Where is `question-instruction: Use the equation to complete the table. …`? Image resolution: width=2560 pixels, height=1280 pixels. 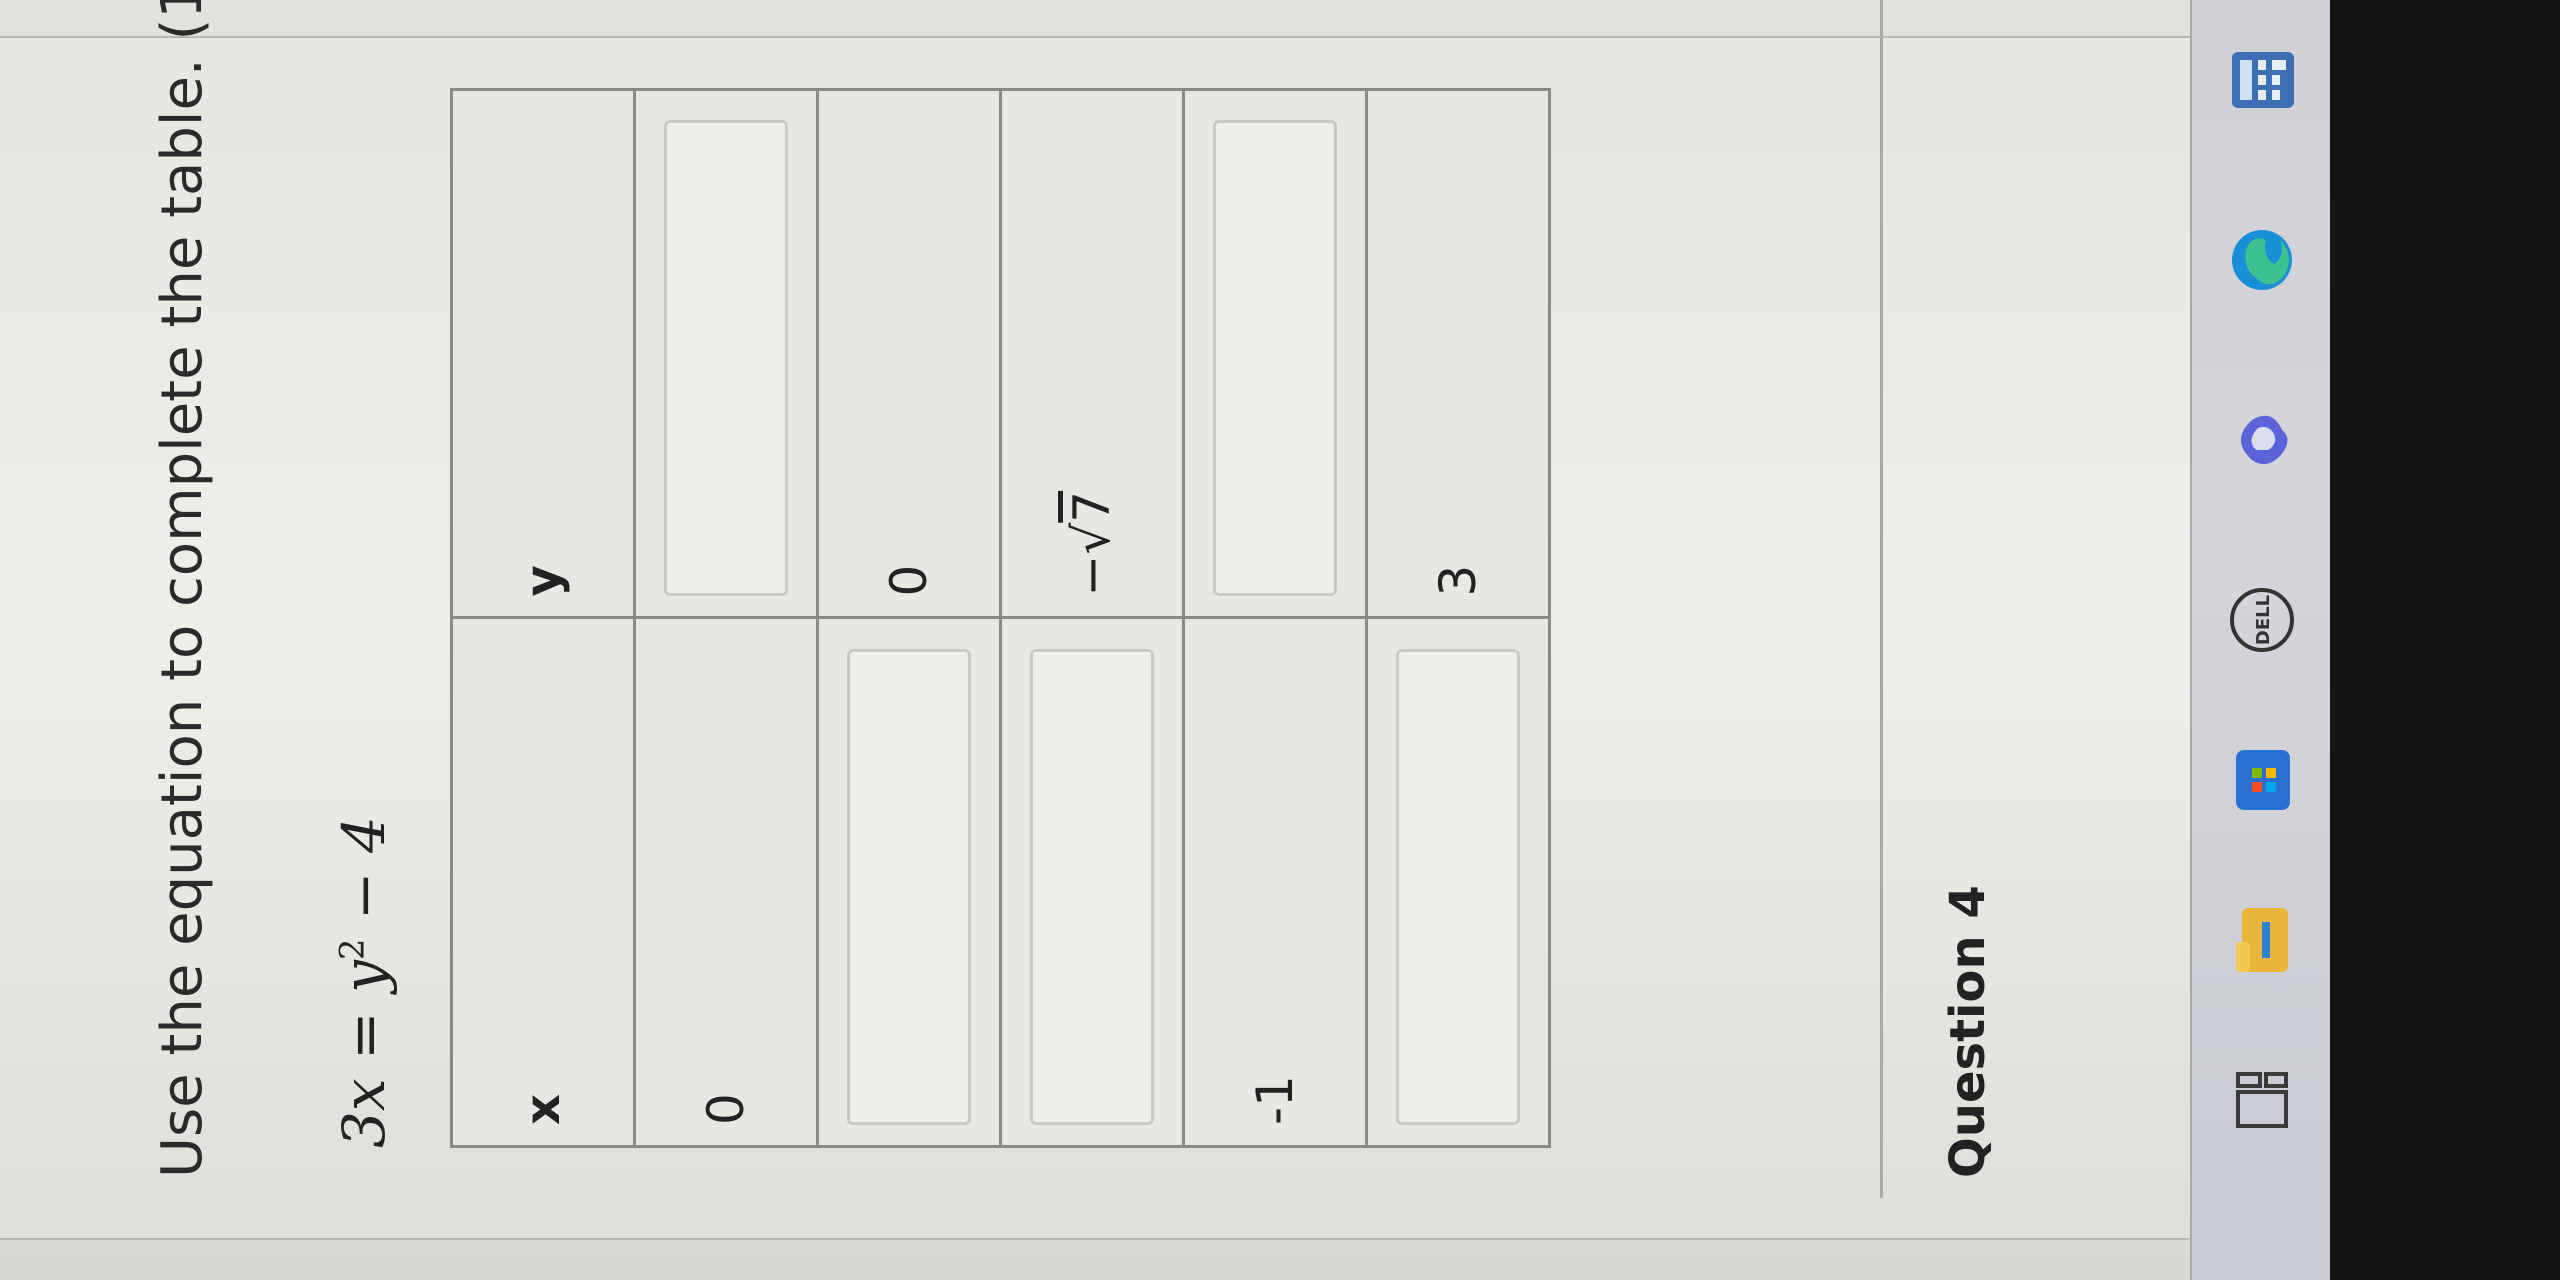
question-instruction: Use the equation to complete the table. … is located at coordinates (182, 589).